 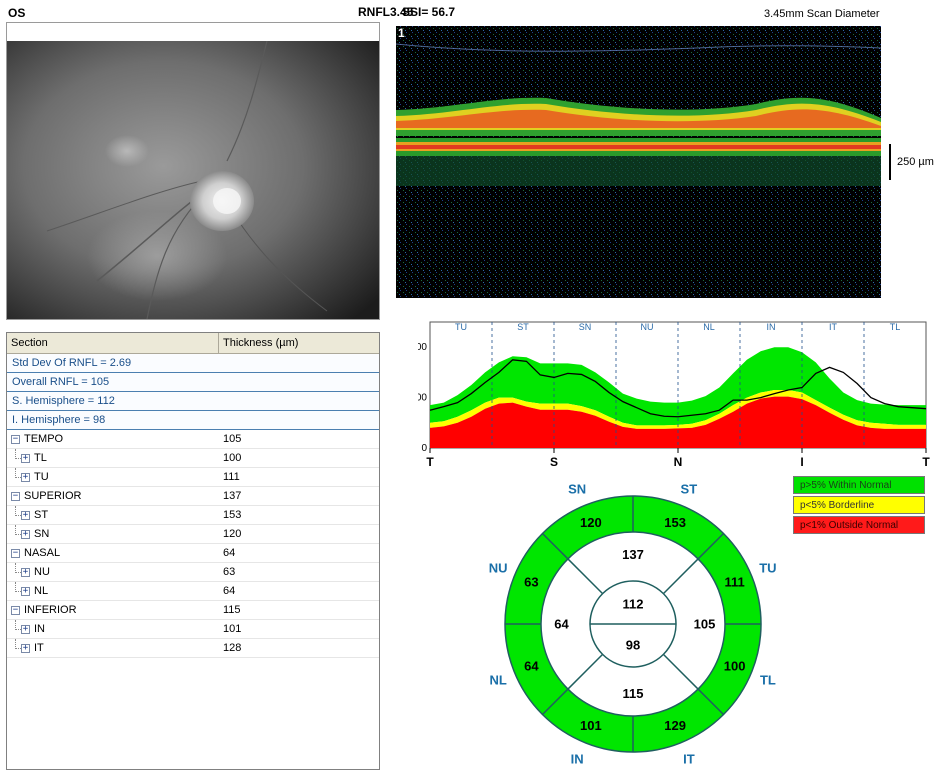 What do you see at coordinates (193, 401) in the screenshot?
I see `summary-superior-hemisphere: S. Hemisphere = 112` at bounding box center [193, 401].